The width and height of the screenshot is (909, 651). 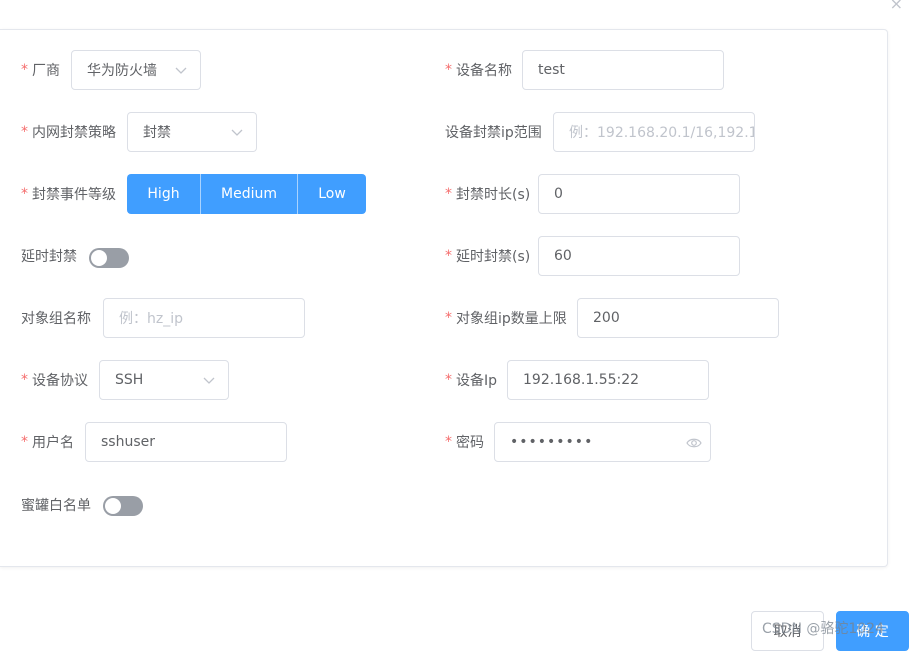 I want to click on delay-ban-switch-label: 延时封禁, so click(x=49, y=257).